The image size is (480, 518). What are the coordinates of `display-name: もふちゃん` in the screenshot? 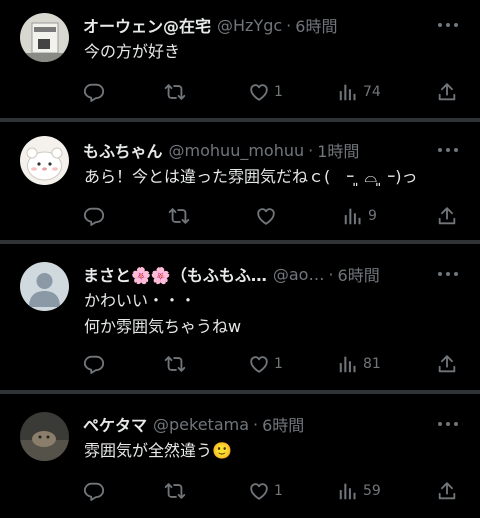 It's located at (123, 150).